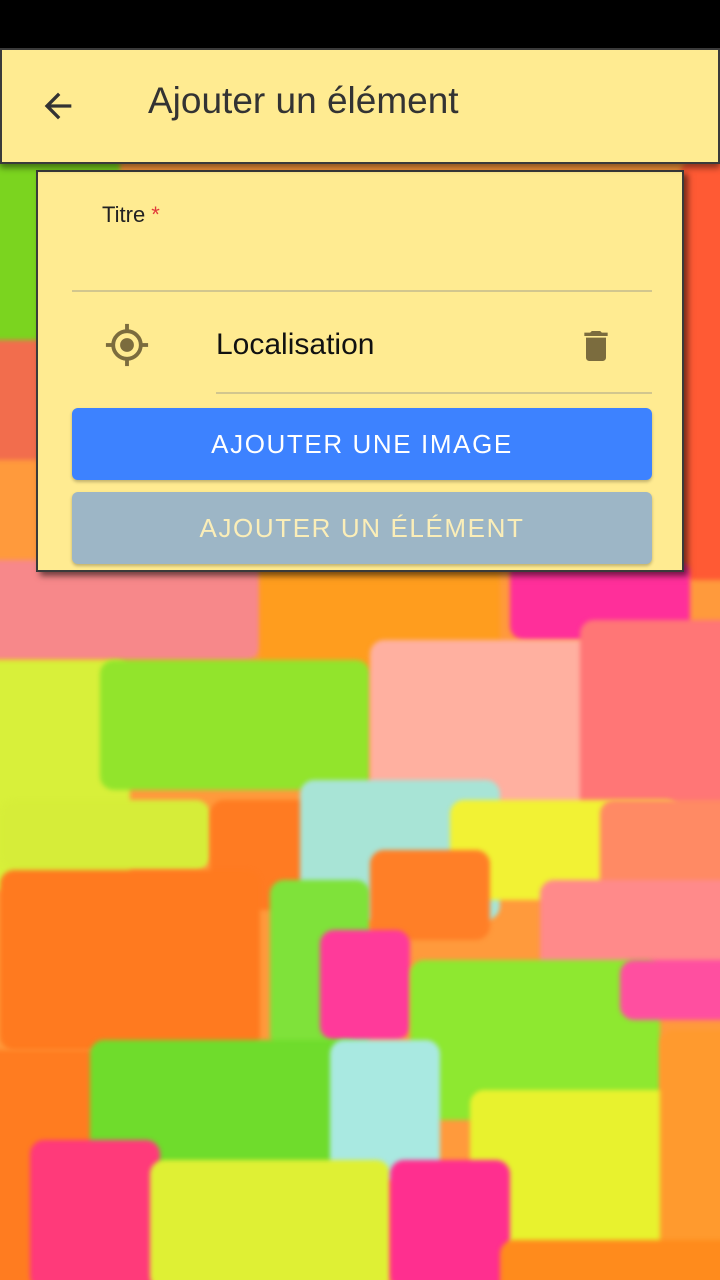 This screenshot has width=720, height=1280. Describe the element at coordinates (434, 393) in the screenshot. I see `location-field-underline` at that location.